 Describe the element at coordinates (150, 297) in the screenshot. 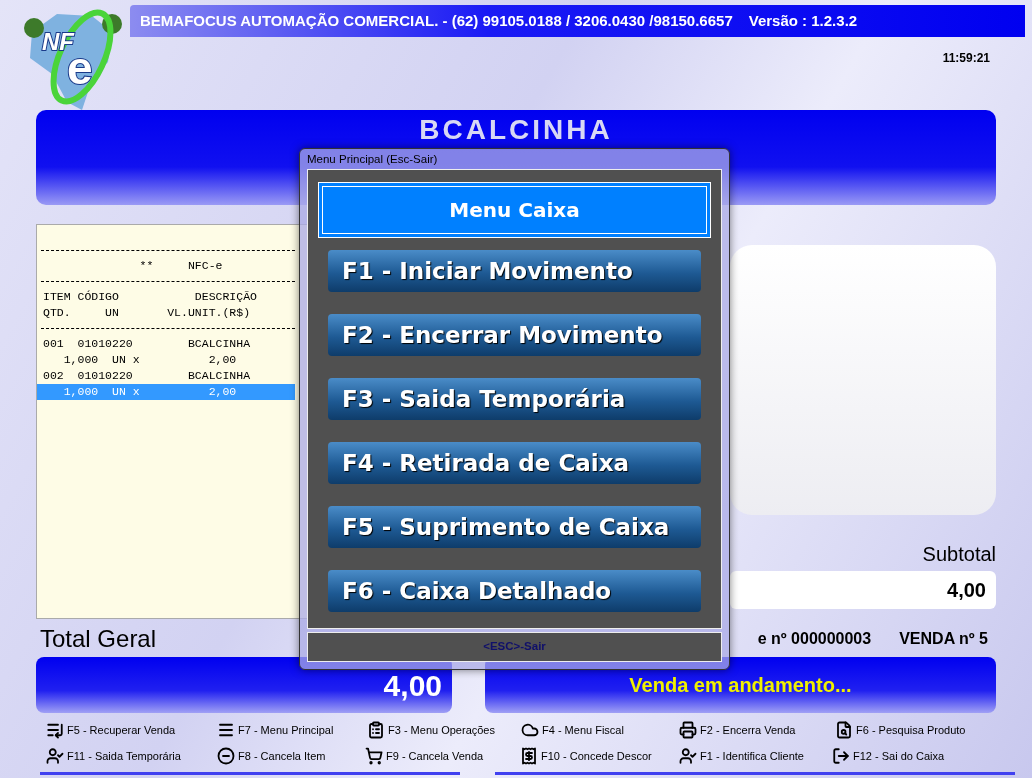

I see `receipt-line: ITEM CÓDIGO DESCRIÇÃO` at that location.